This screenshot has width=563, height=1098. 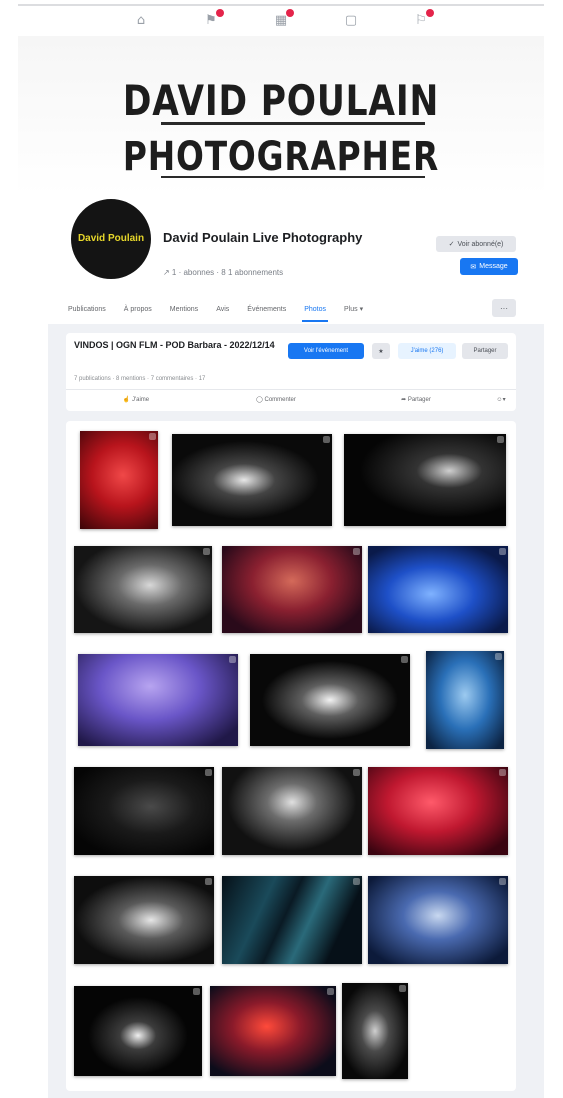 I want to click on group-icon: ▢, so click(x=351, y=20).